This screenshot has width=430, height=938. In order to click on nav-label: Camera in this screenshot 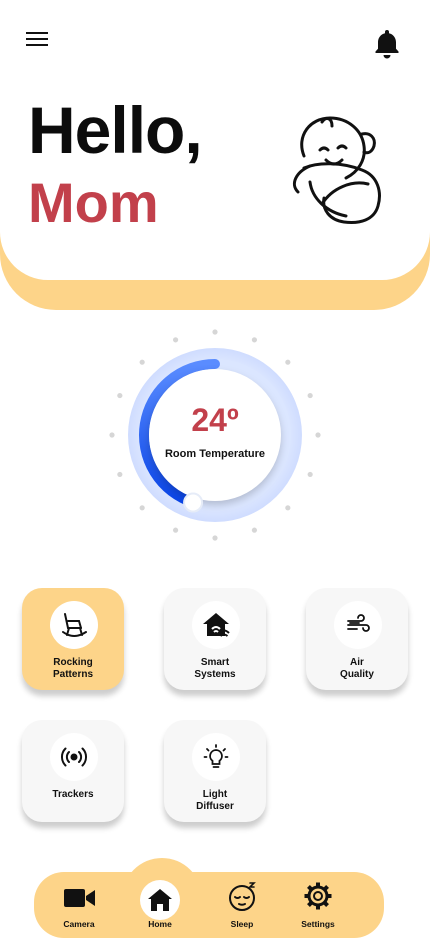, I will do `click(79, 924)`.